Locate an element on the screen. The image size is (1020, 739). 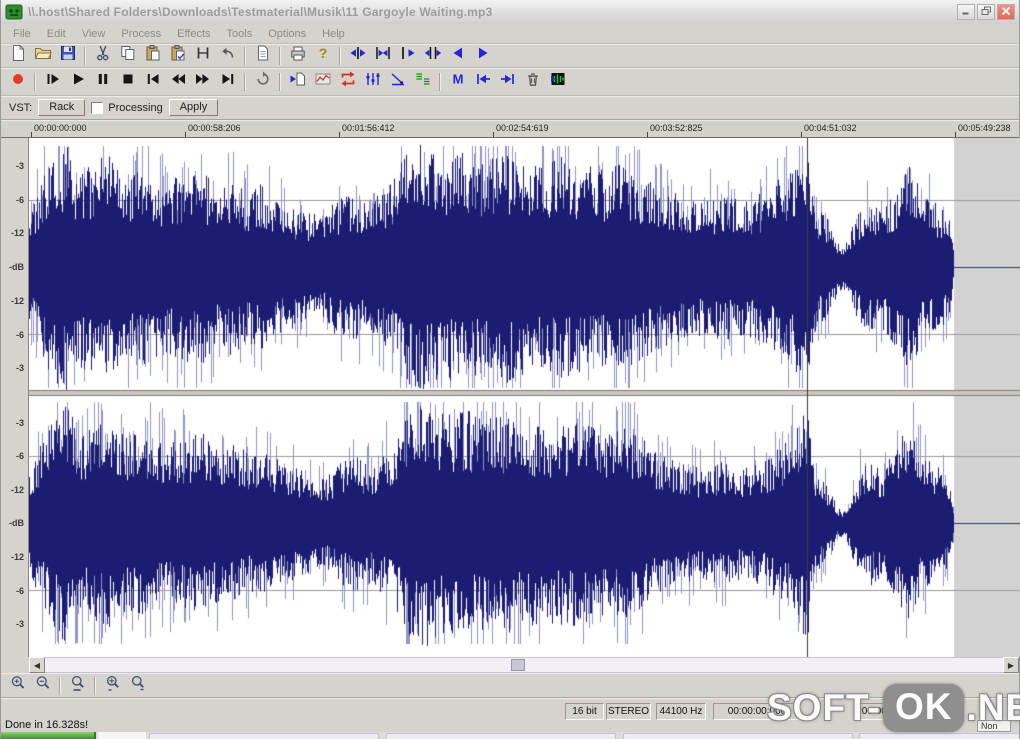
record-button is located at coordinates (17, 82).